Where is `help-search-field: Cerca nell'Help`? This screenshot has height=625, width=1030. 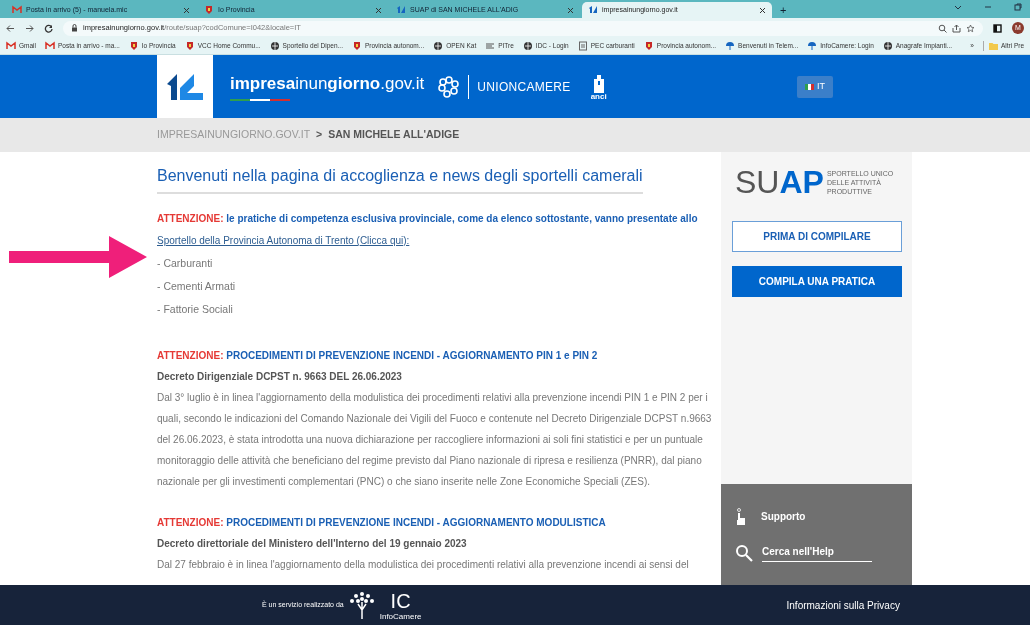
help-search-field: Cerca nell'Help is located at coordinates (817, 552).